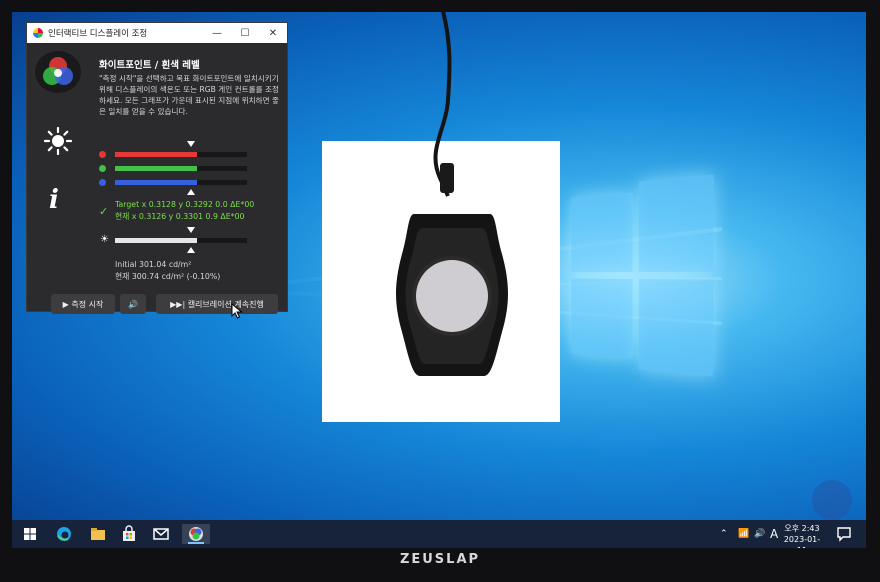 The width and height of the screenshot is (880, 582). What do you see at coordinates (98, 534) in the screenshot?
I see `file-explorer-icon` at bounding box center [98, 534].